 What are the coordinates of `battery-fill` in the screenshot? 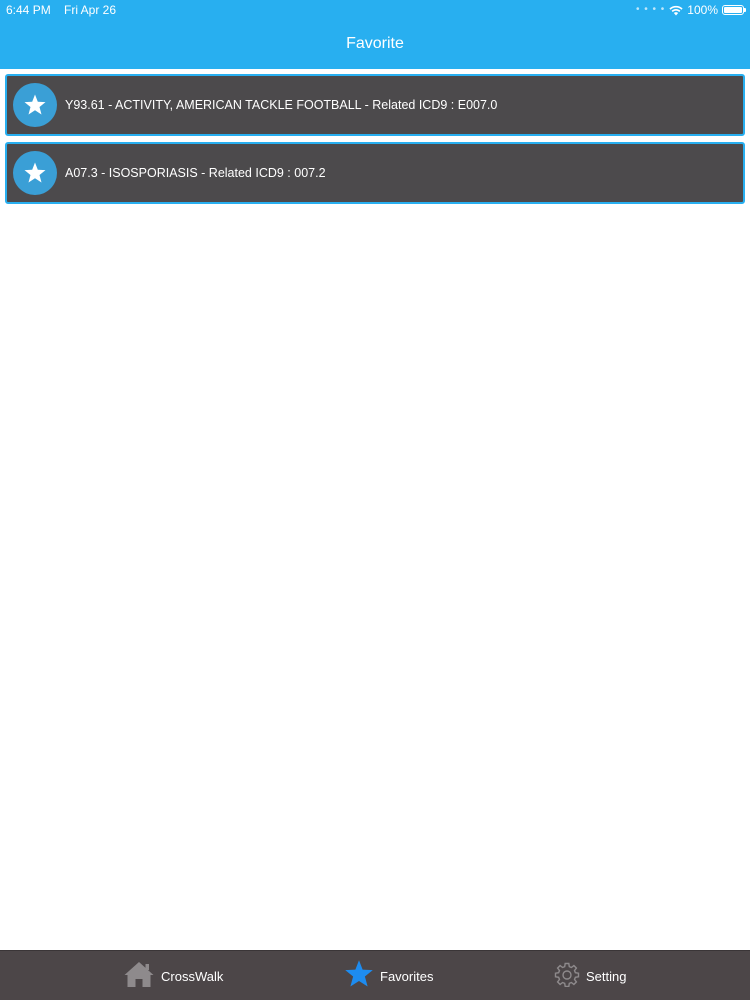 It's located at (733, 10).